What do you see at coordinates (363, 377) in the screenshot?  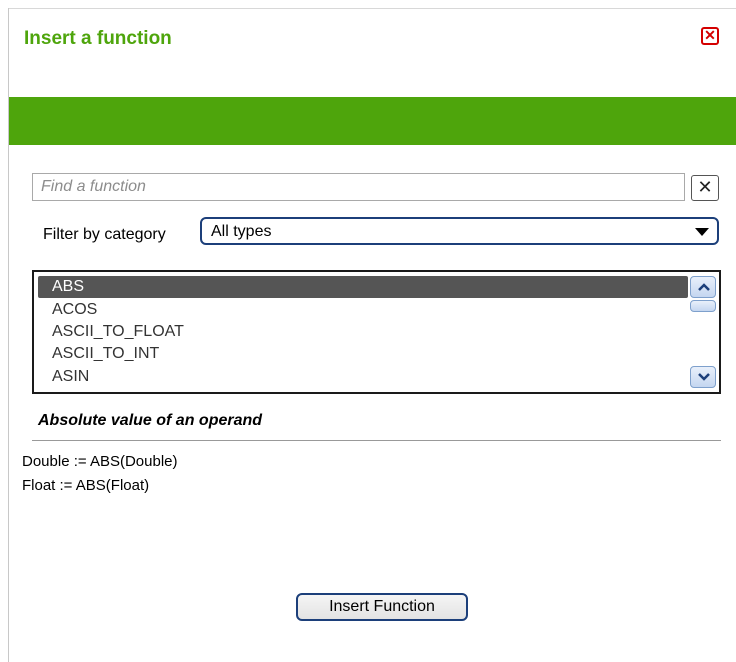 I see `list-item: ASIN` at bounding box center [363, 377].